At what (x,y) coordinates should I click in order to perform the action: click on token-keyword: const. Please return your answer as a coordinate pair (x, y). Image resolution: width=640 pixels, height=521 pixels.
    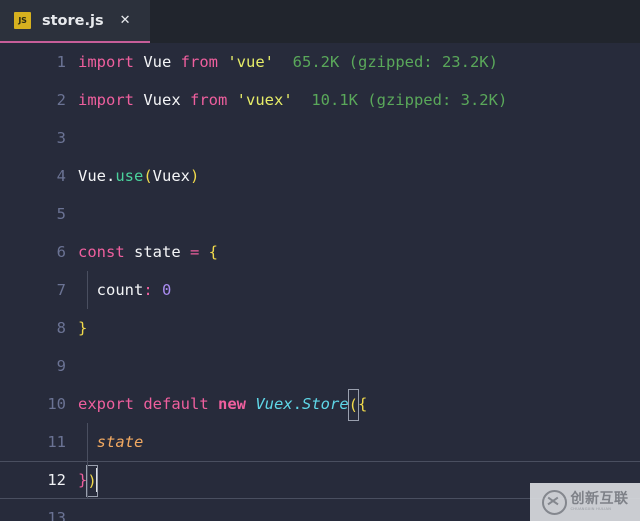
    Looking at the image, I should click on (101, 252).